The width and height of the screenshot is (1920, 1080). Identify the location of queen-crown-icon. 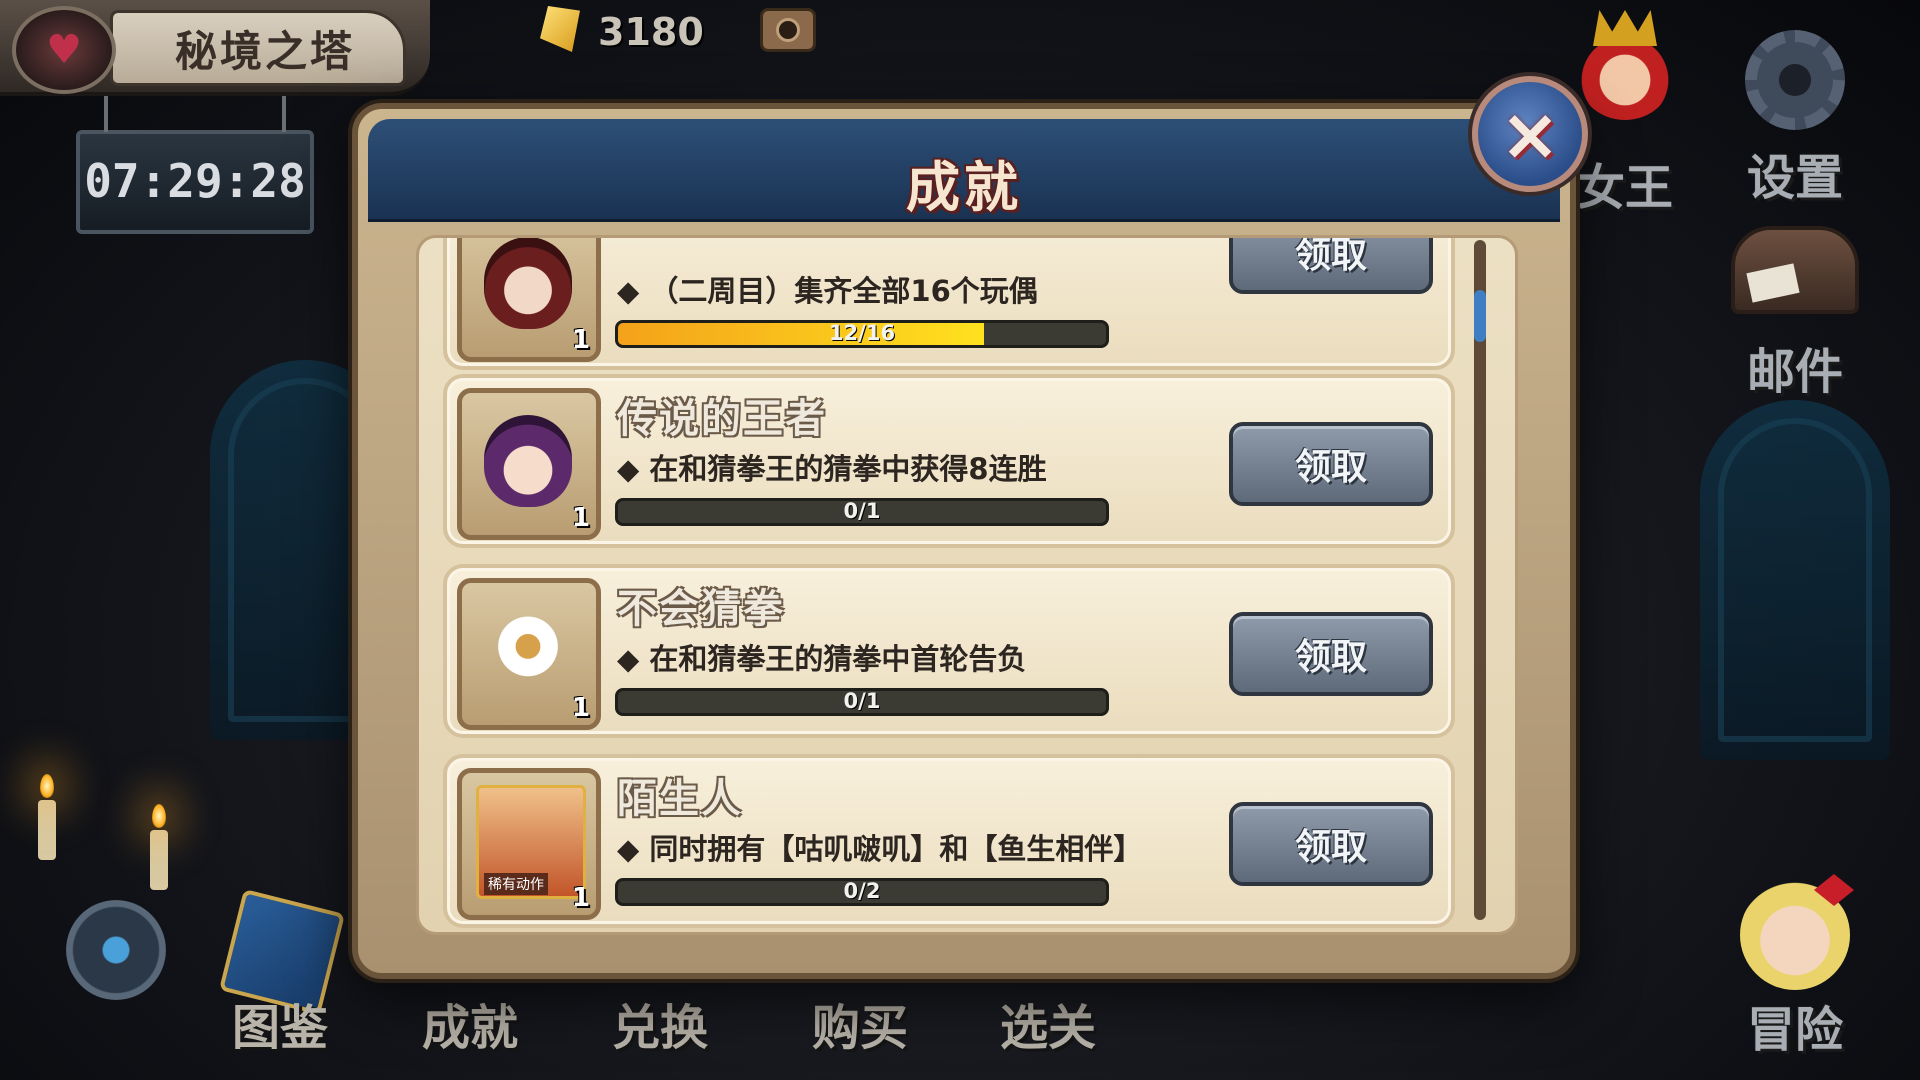
(1625, 70).